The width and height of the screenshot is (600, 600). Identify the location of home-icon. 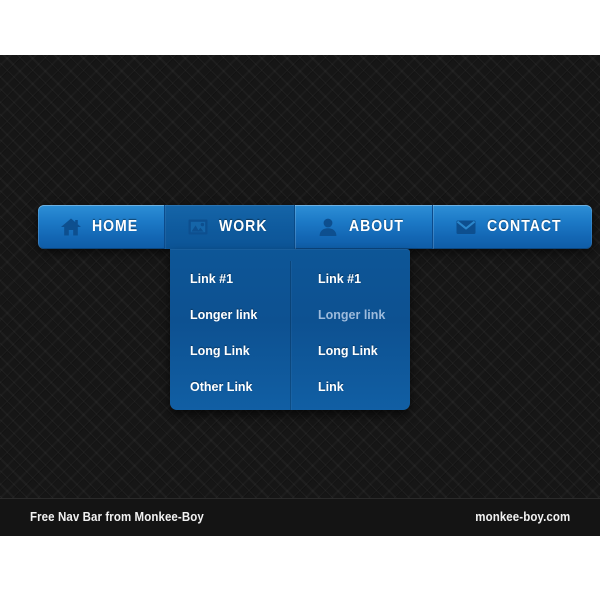
(71, 227).